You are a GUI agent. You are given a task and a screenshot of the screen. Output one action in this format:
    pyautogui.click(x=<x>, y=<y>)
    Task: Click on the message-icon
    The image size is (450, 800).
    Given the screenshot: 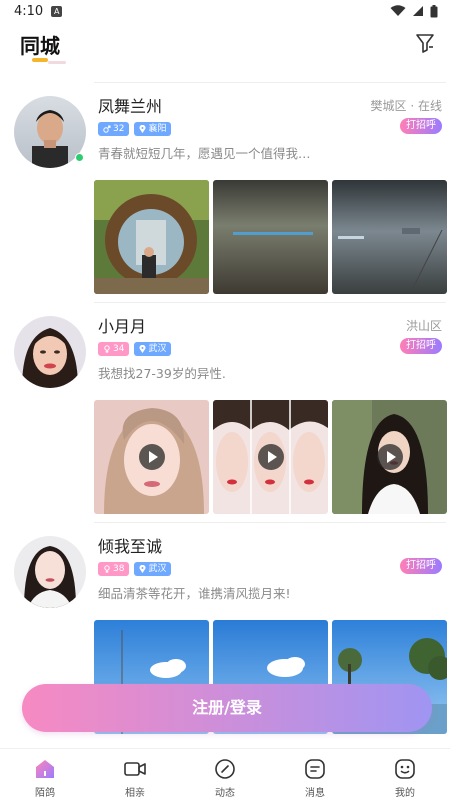 What is the action you would take?
    pyautogui.click(x=315, y=769)
    